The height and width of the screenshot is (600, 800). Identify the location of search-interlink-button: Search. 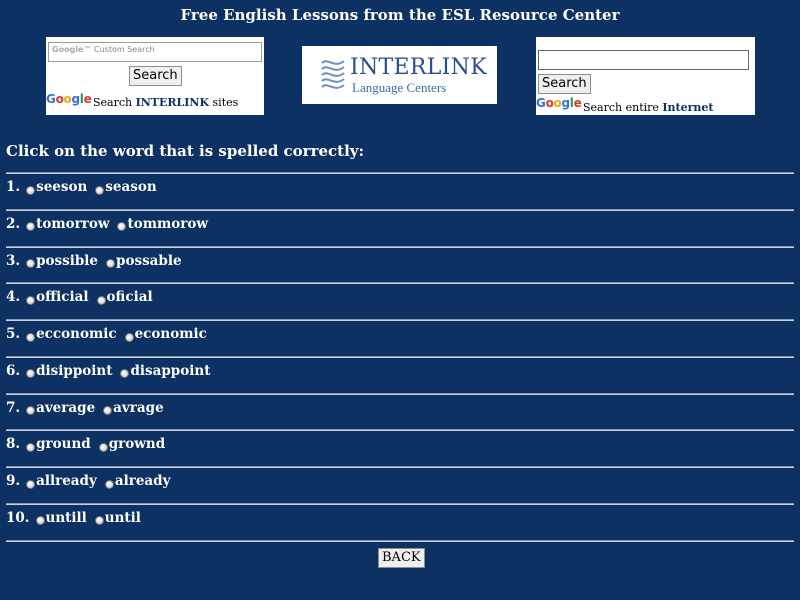
(155, 76).